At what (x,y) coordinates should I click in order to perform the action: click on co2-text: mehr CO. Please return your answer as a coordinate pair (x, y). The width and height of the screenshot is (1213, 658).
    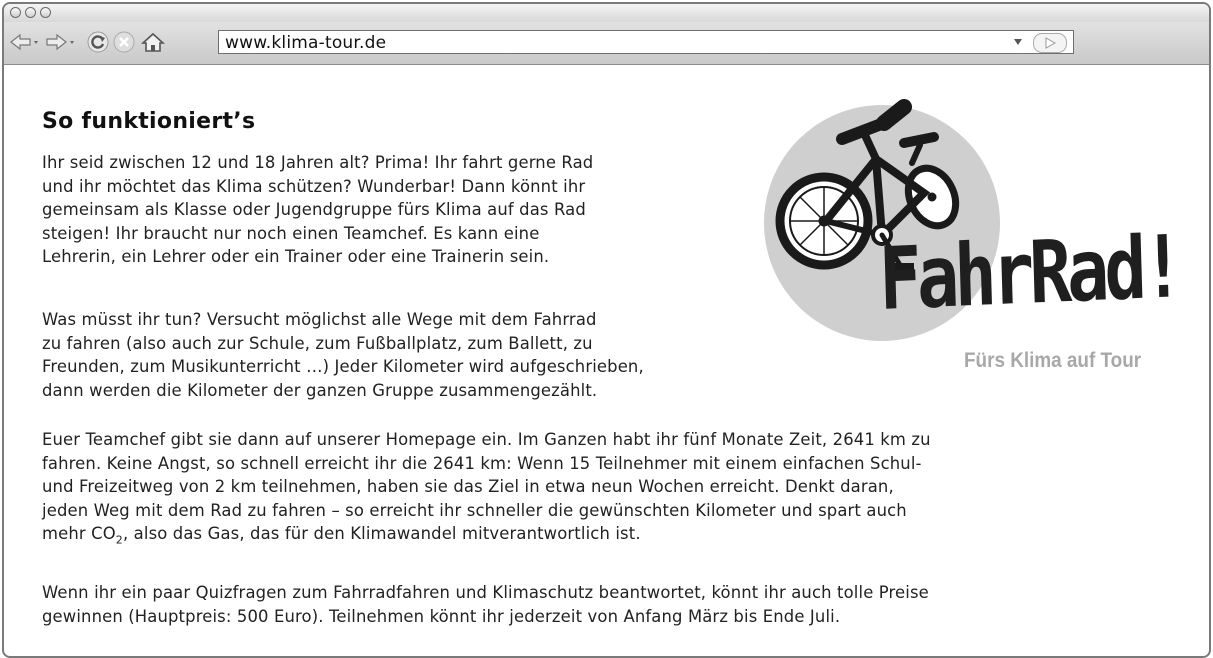
    Looking at the image, I should click on (79, 533).